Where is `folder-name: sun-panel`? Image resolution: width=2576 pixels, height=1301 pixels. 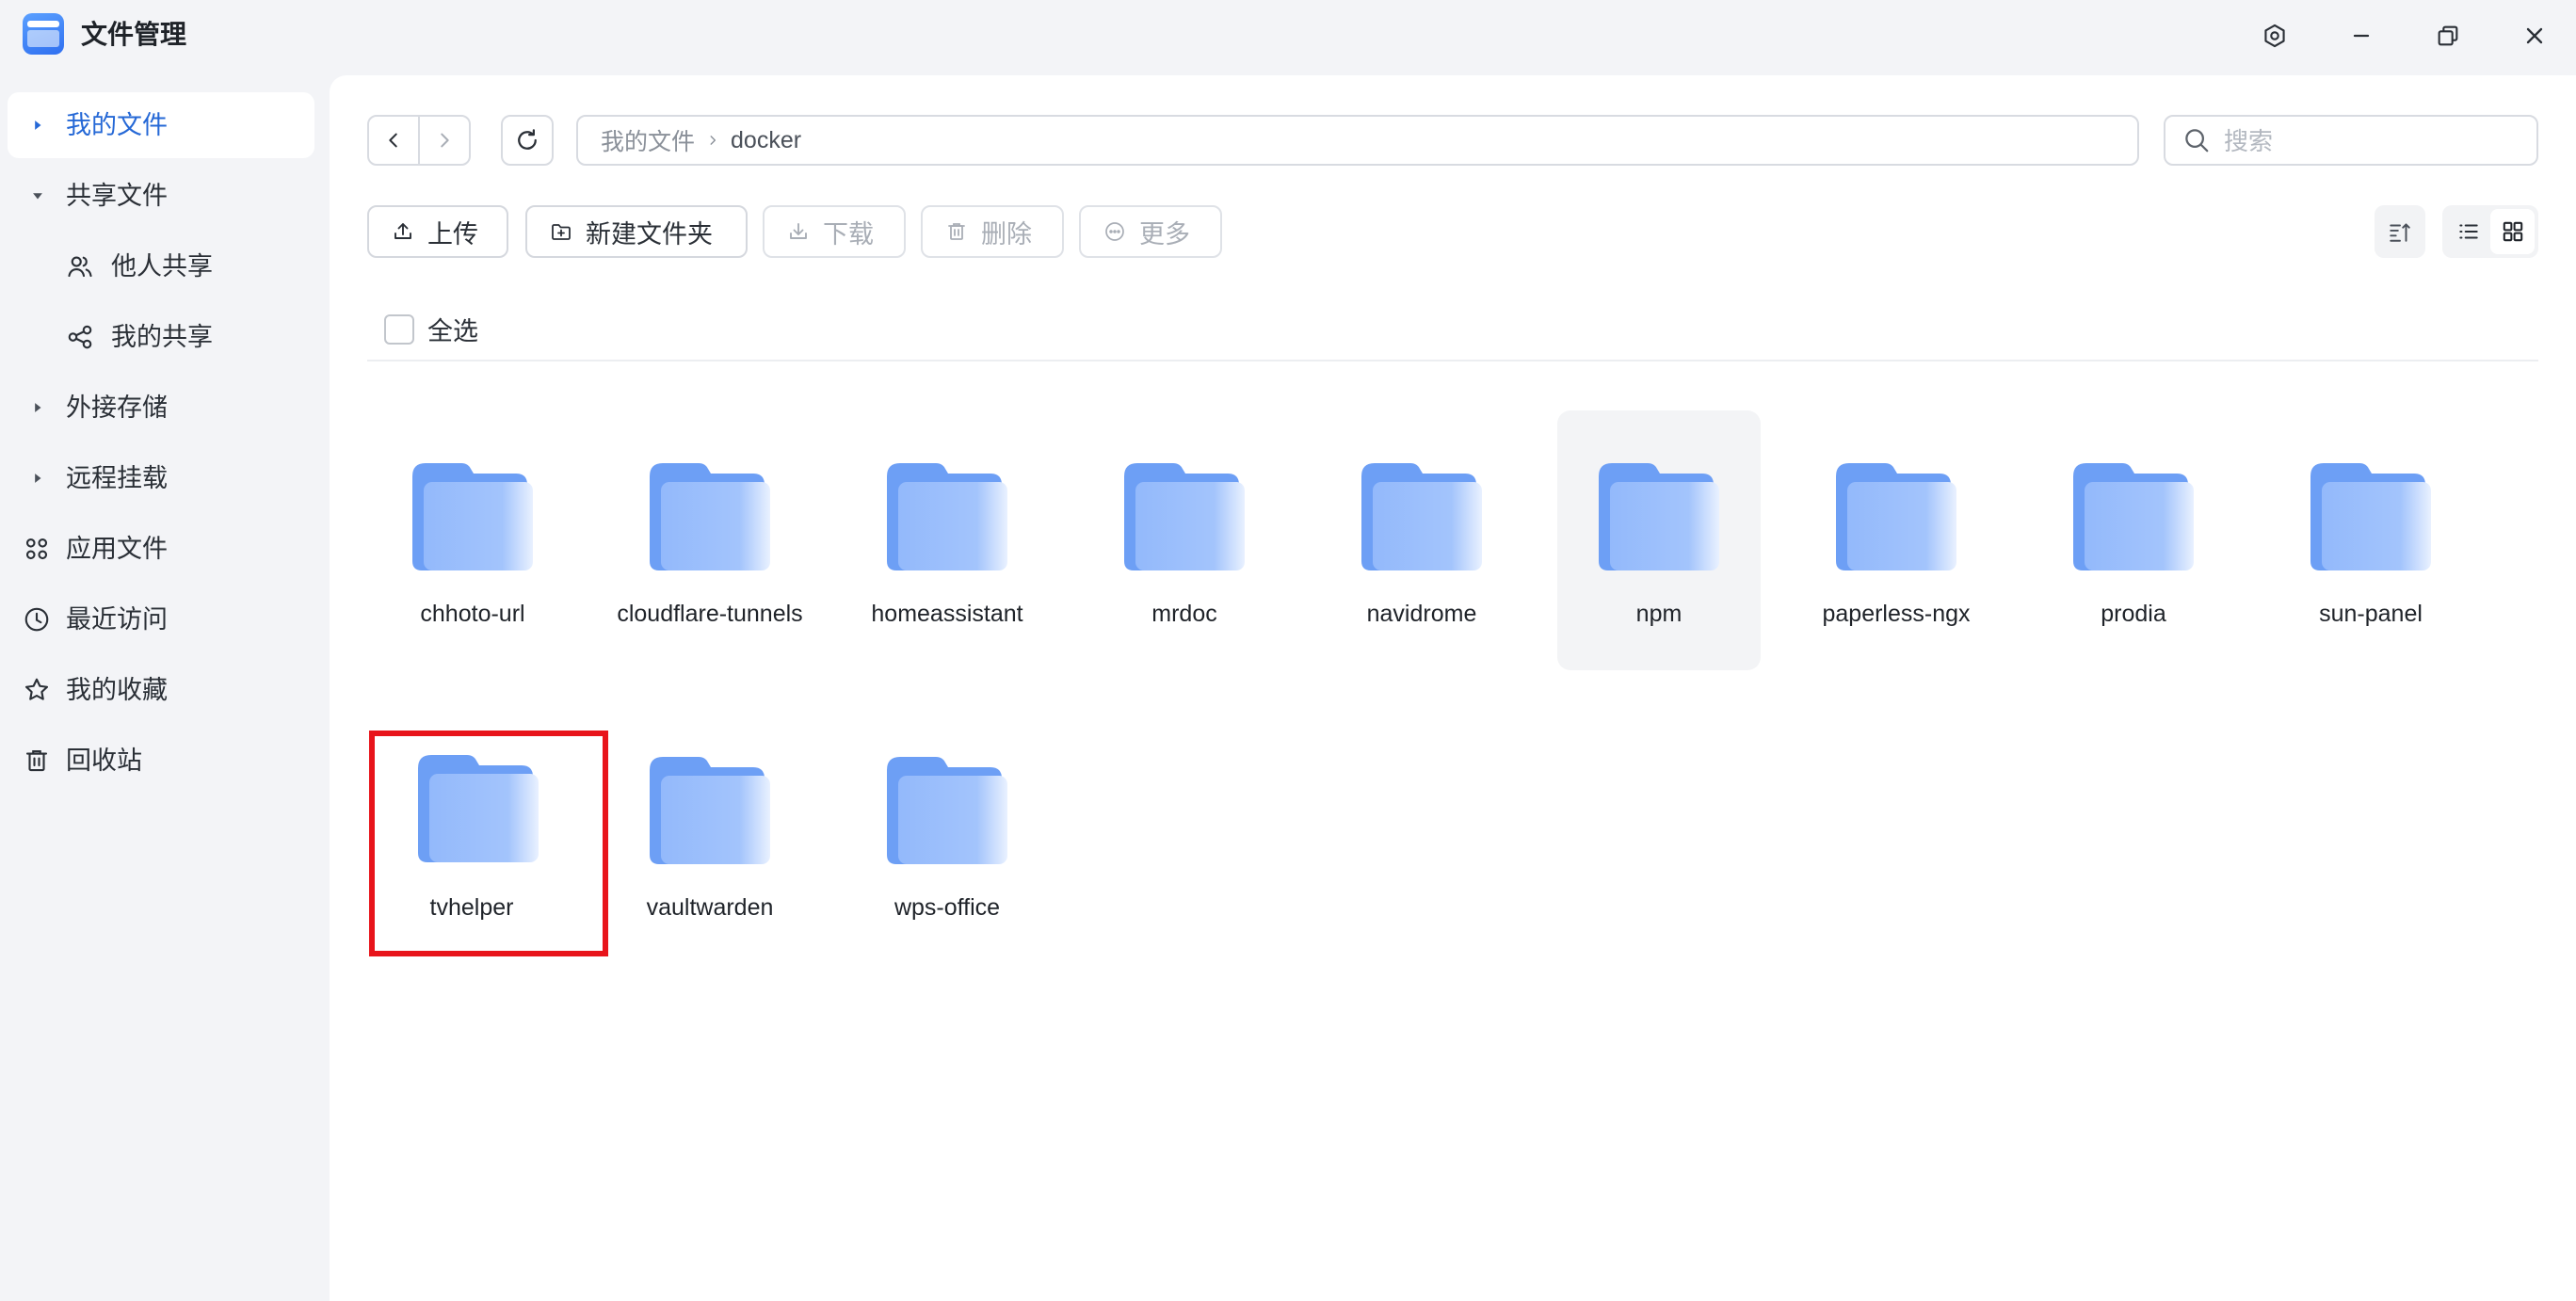 folder-name: sun-panel is located at coordinates (2371, 614).